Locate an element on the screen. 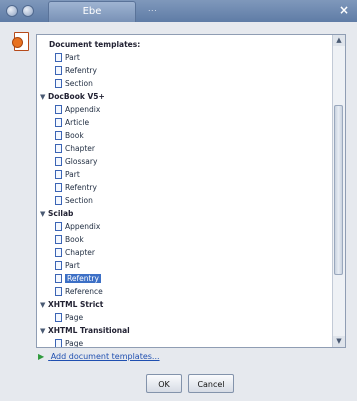  close-icon: × is located at coordinates (344, 10).